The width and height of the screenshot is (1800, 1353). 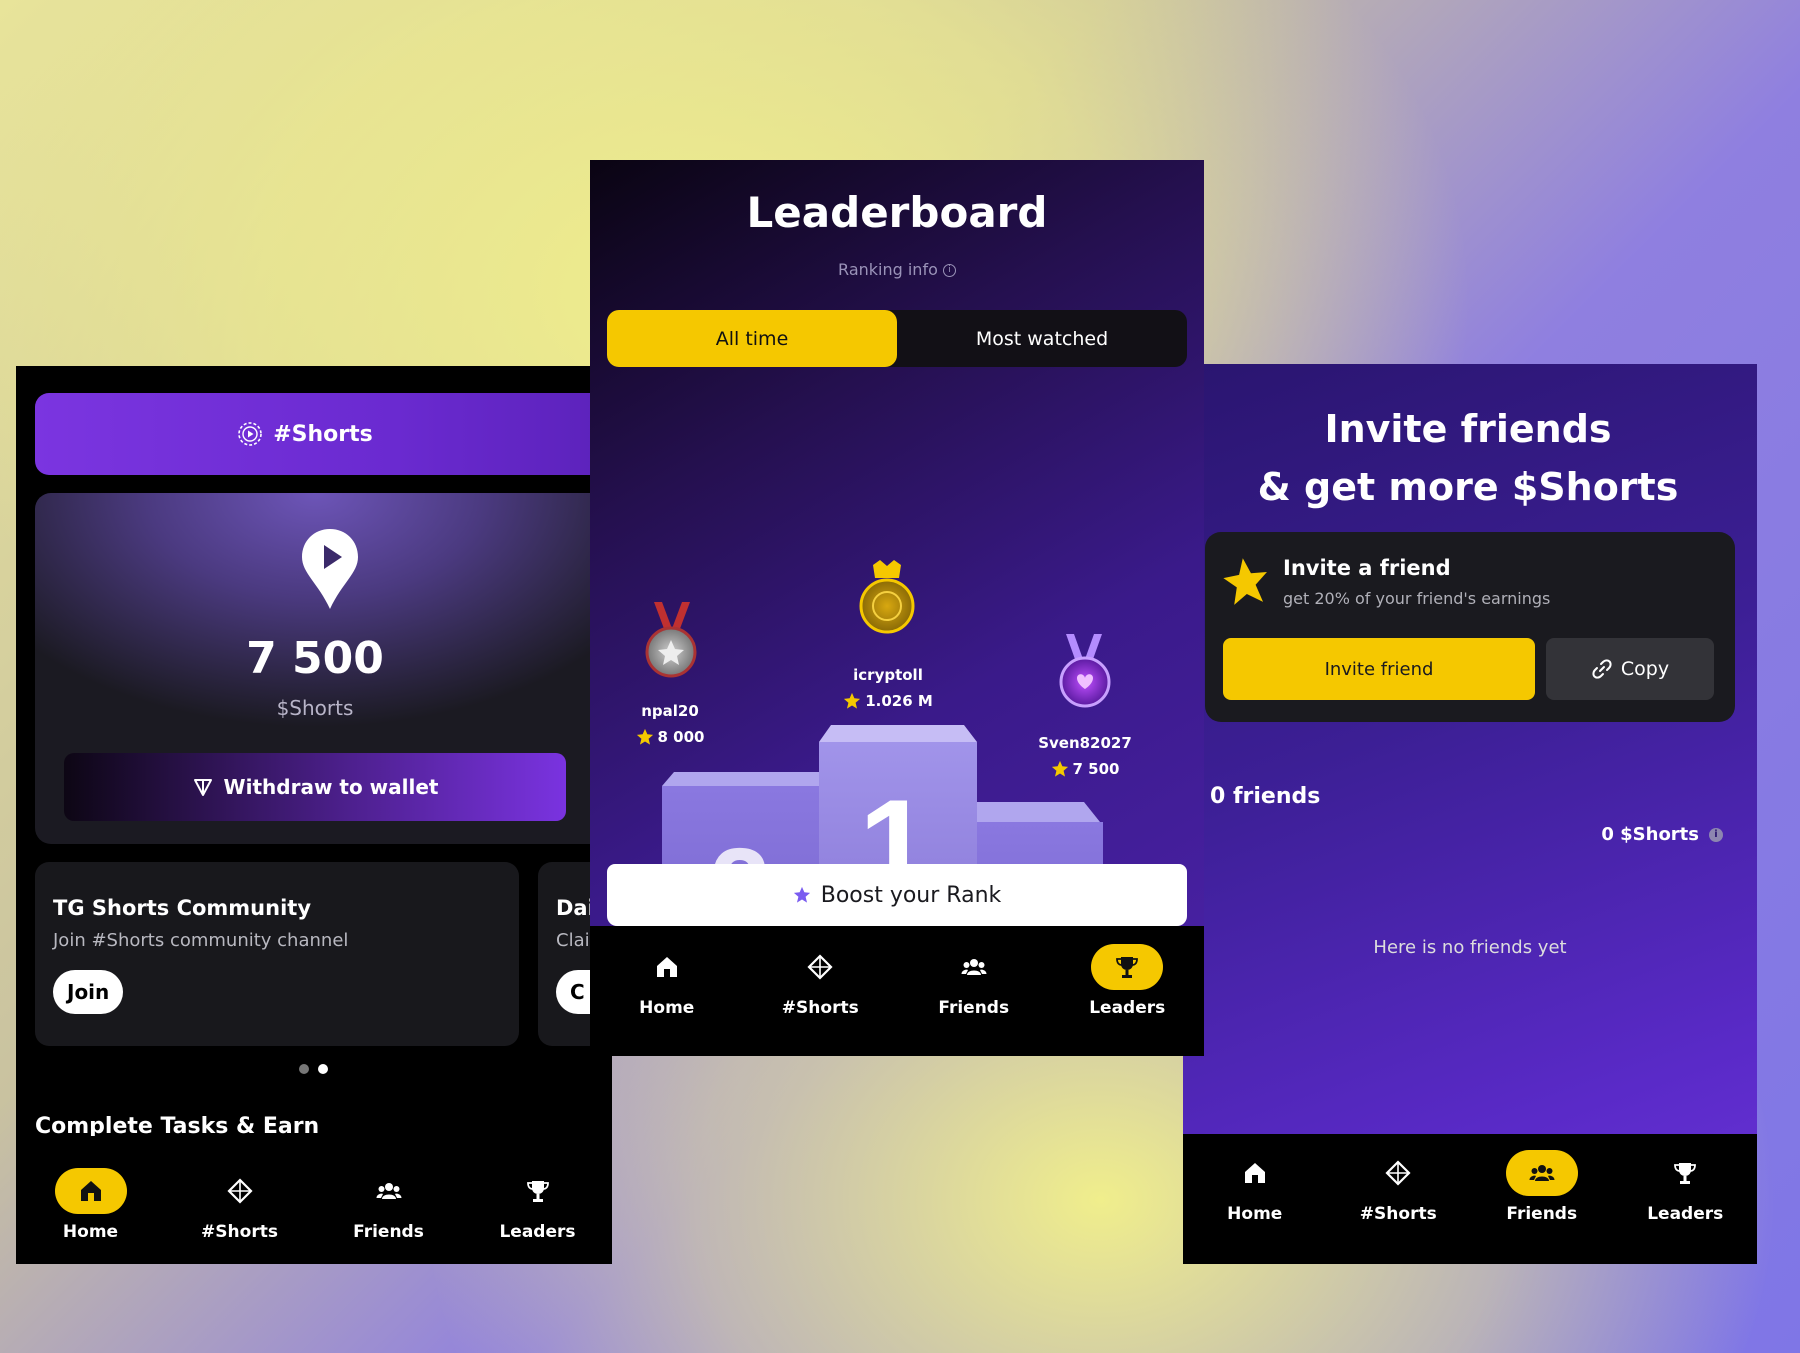 I want to click on task-title: TG Shorts Community, so click(x=182, y=908).